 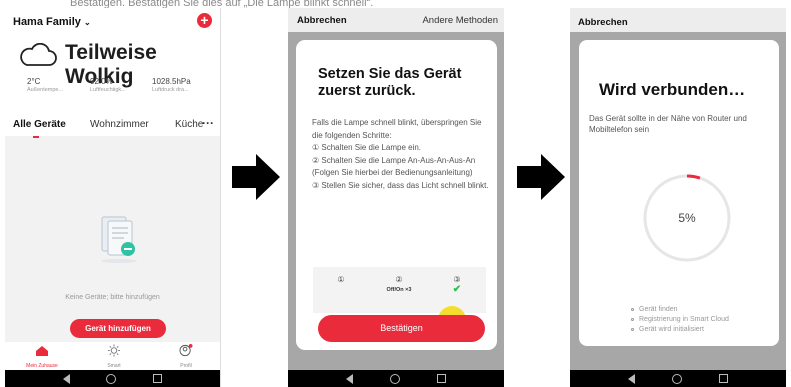 What do you see at coordinates (186, 350) in the screenshot?
I see `profile-icon` at bounding box center [186, 350].